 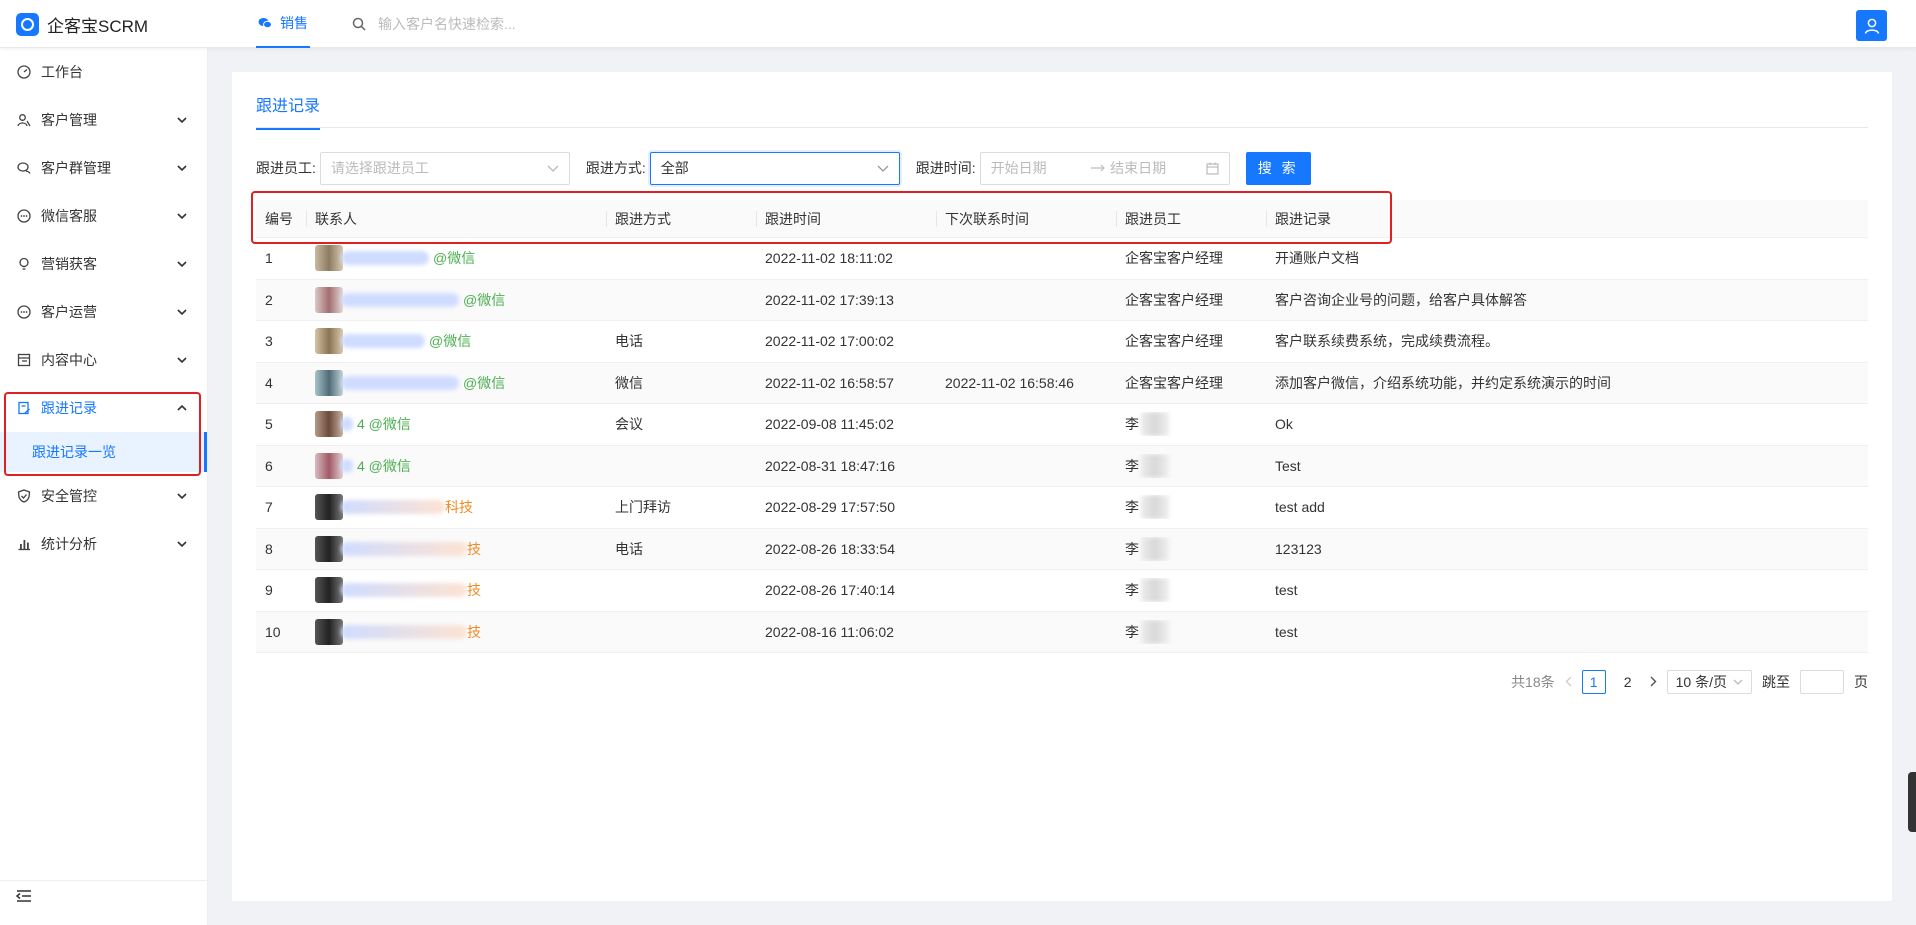 I want to click on prev-page-button, so click(x=1568, y=682).